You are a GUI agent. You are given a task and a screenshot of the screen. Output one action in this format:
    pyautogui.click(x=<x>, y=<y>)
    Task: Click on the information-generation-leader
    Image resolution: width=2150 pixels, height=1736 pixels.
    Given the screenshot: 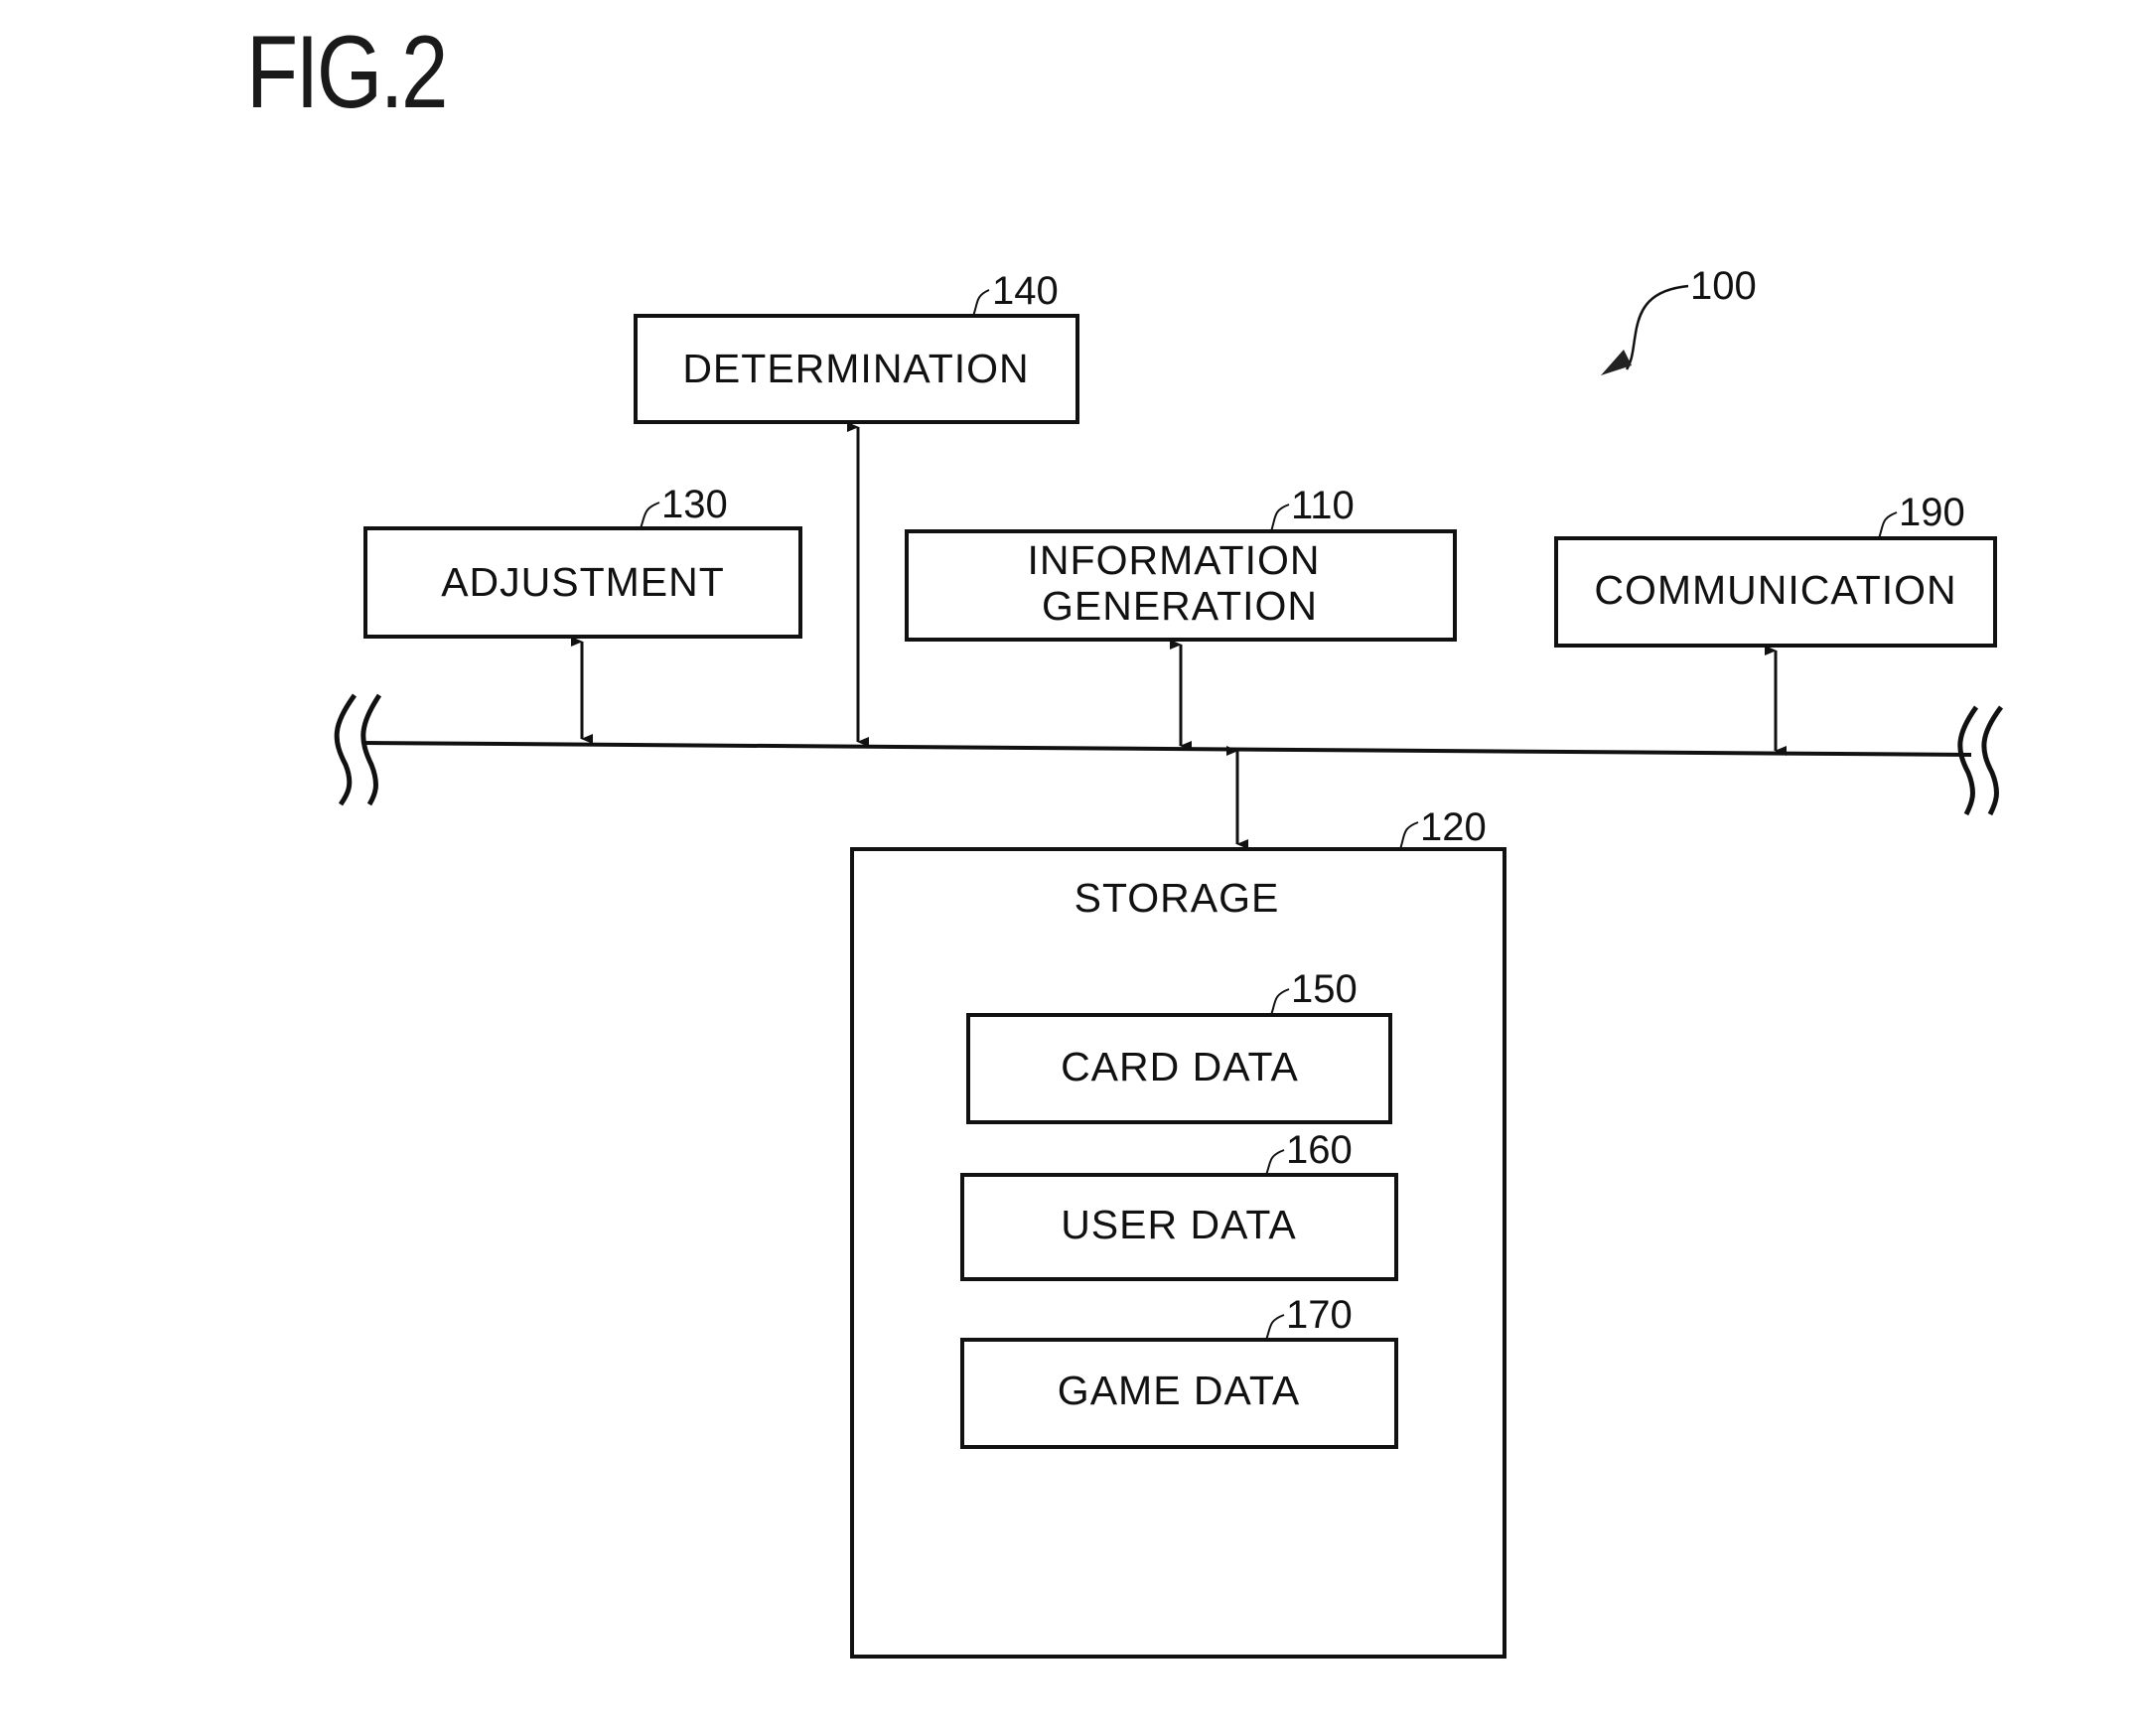 What is the action you would take?
    pyautogui.click(x=1280, y=518)
    